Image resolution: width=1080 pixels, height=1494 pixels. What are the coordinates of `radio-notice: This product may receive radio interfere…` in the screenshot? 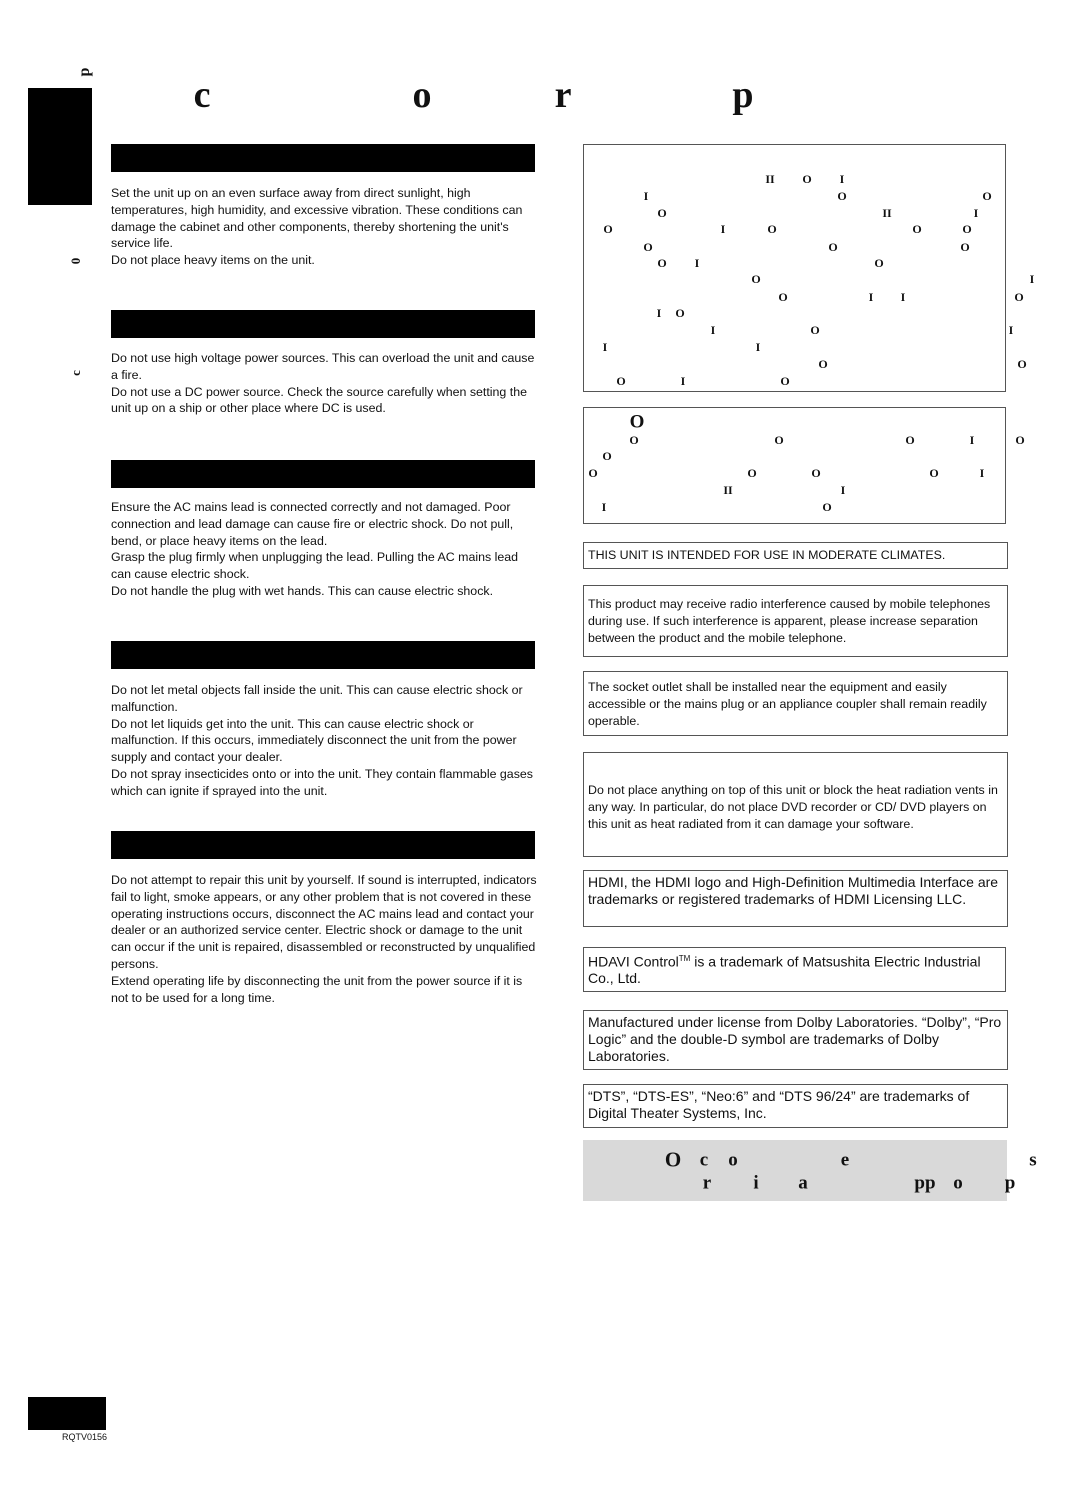 It's located at (789, 621).